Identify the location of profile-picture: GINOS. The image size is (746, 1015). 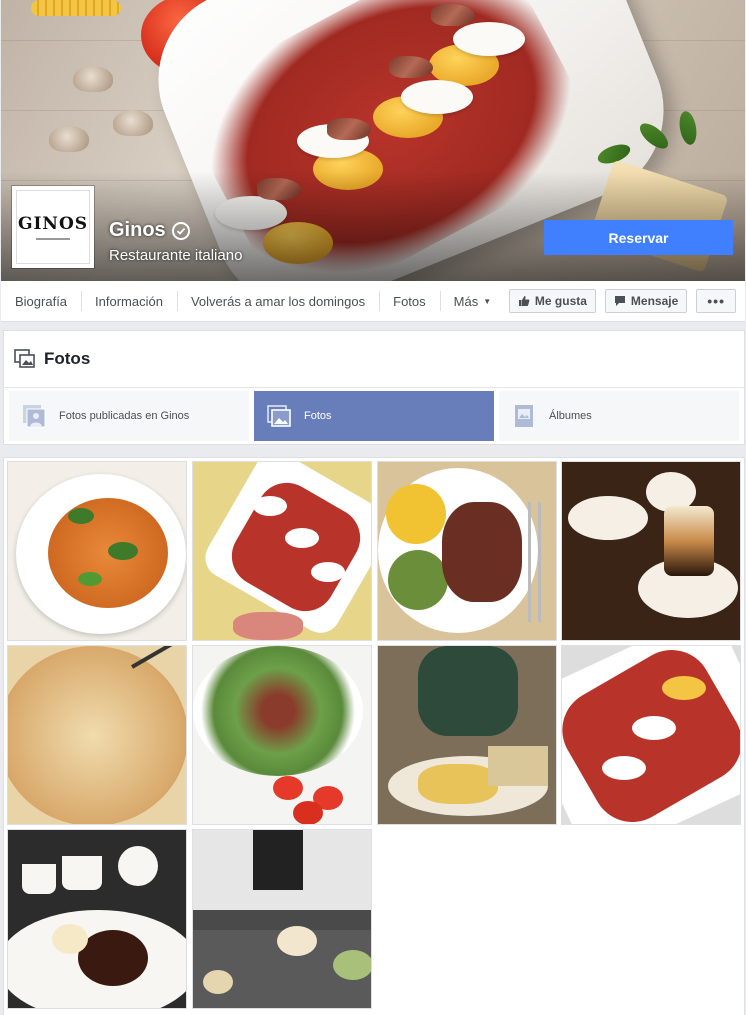
(53, 227).